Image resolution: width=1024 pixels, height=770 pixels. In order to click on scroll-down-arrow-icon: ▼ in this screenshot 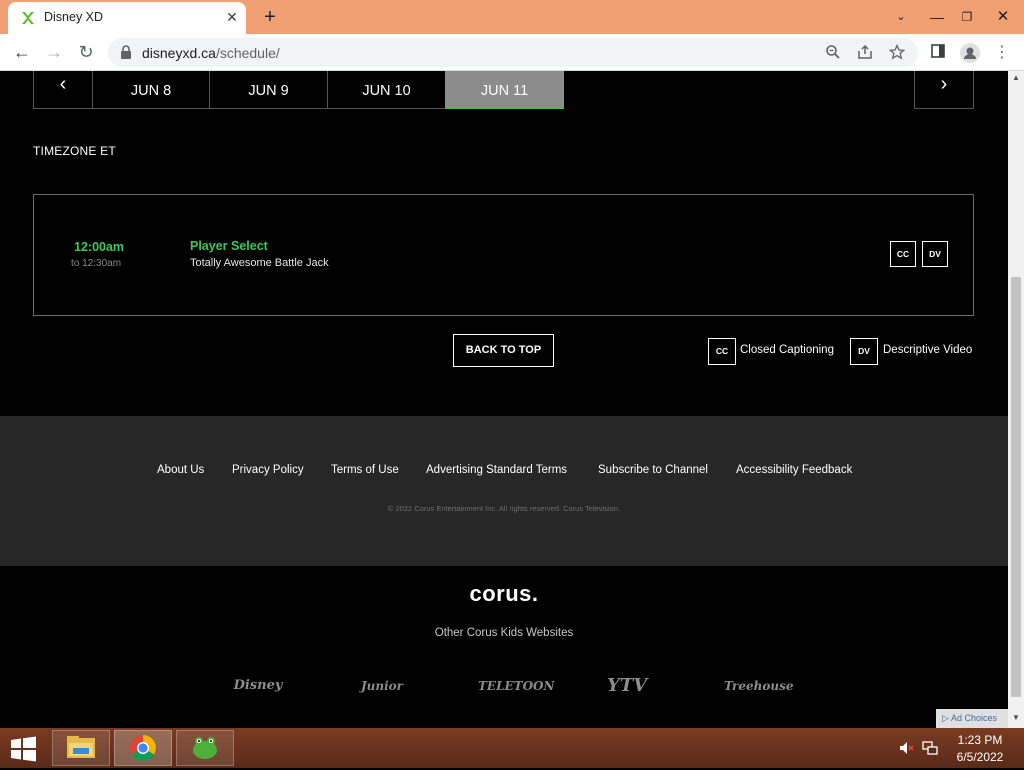, I will do `click(1016, 717)`.